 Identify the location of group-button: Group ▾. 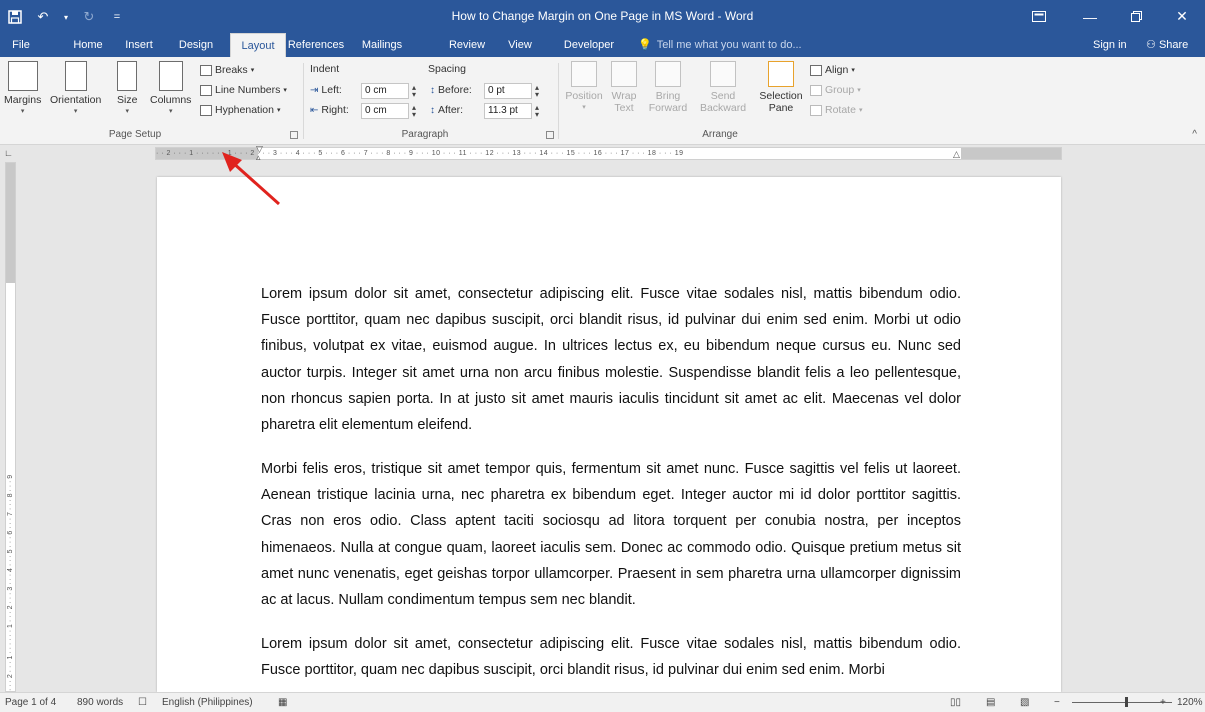
(835, 90).